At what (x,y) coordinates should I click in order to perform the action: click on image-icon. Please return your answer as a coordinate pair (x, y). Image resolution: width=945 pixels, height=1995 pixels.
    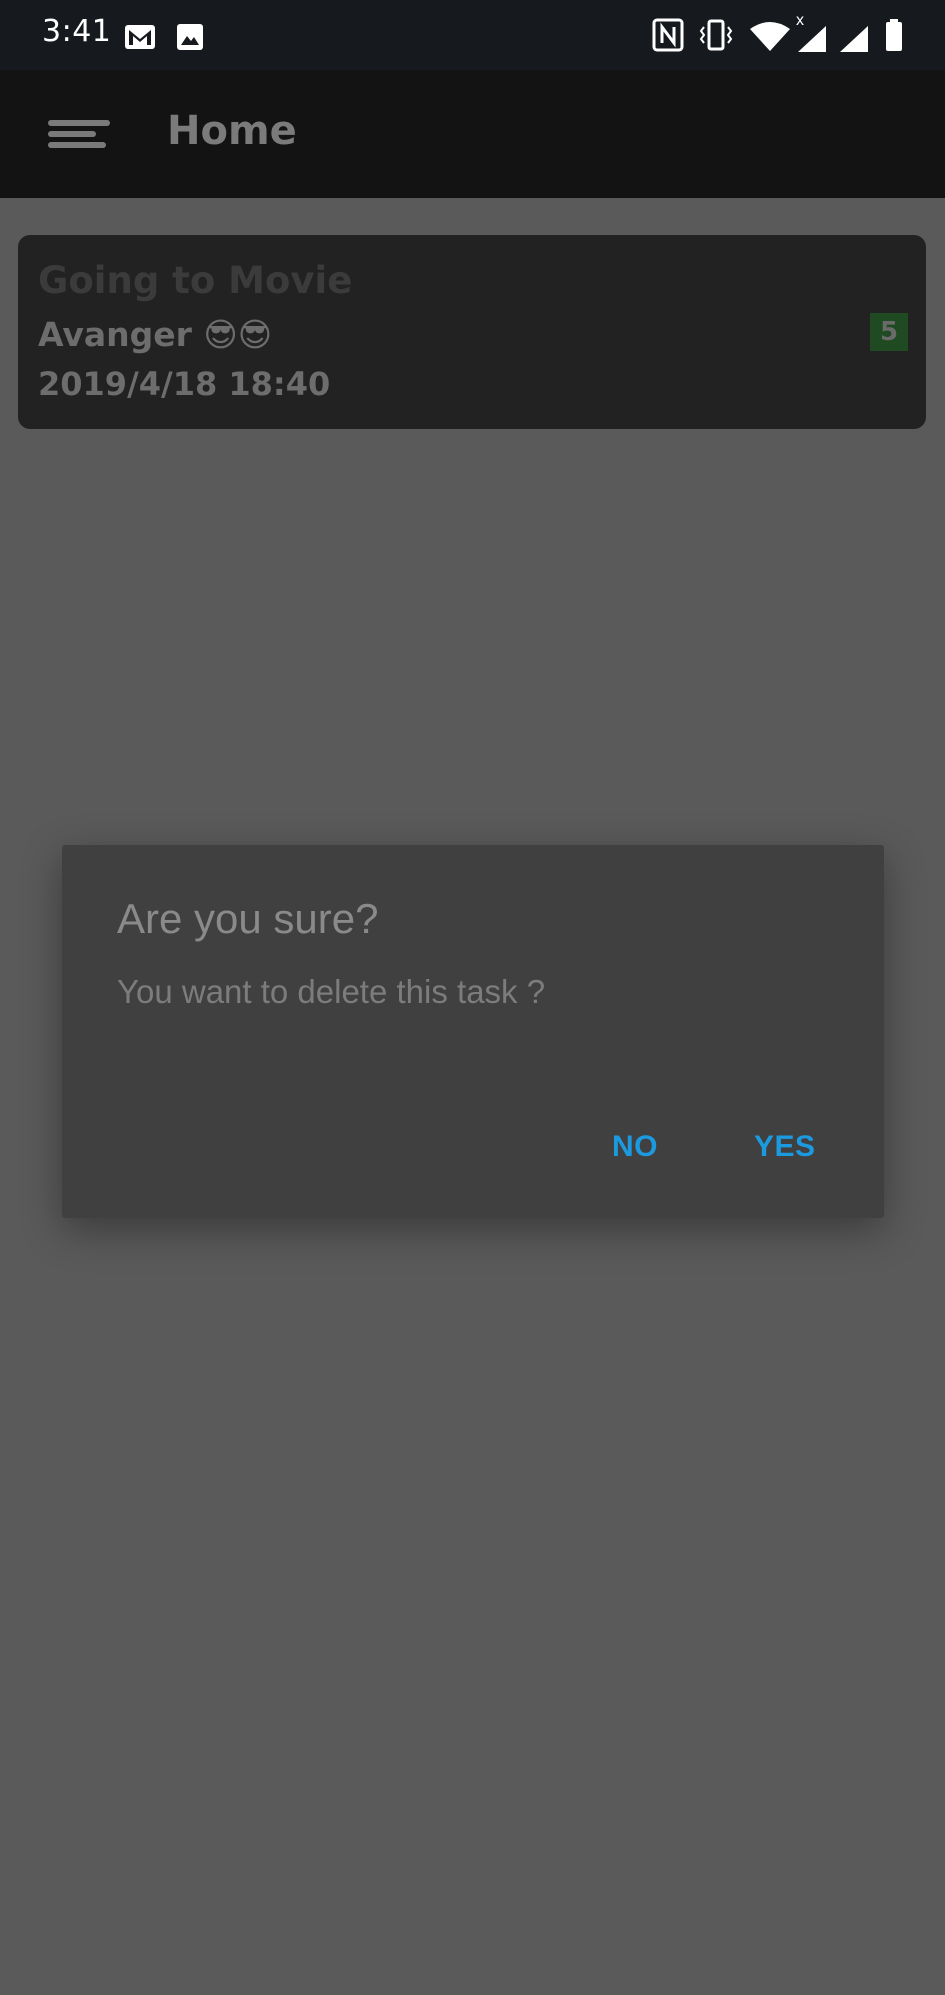
    Looking at the image, I should click on (190, 37).